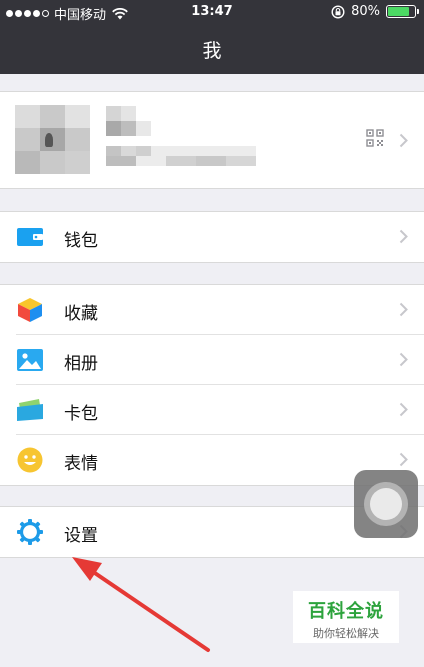 The width and height of the screenshot is (424, 667). I want to click on menu-item-cards: 卡包, so click(212, 410).